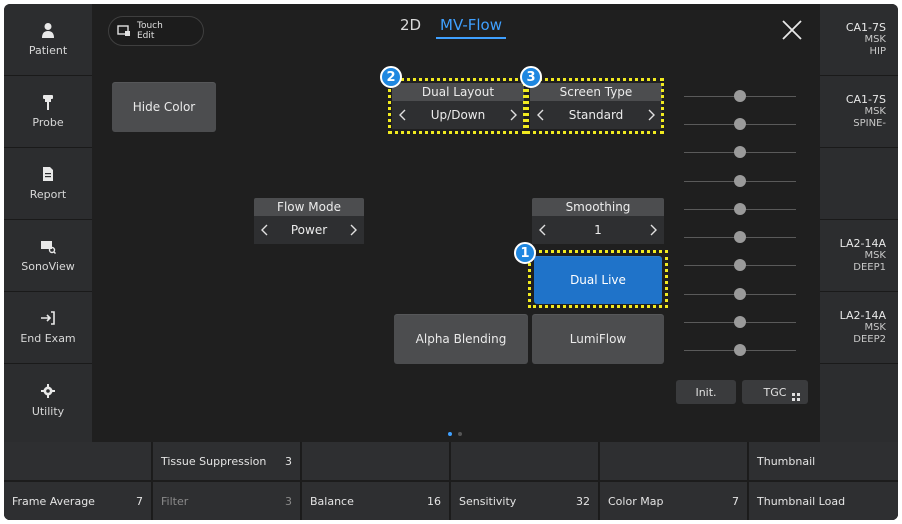  Describe the element at coordinates (598, 279) in the screenshot. I see `highlight-dual-live` at that location.